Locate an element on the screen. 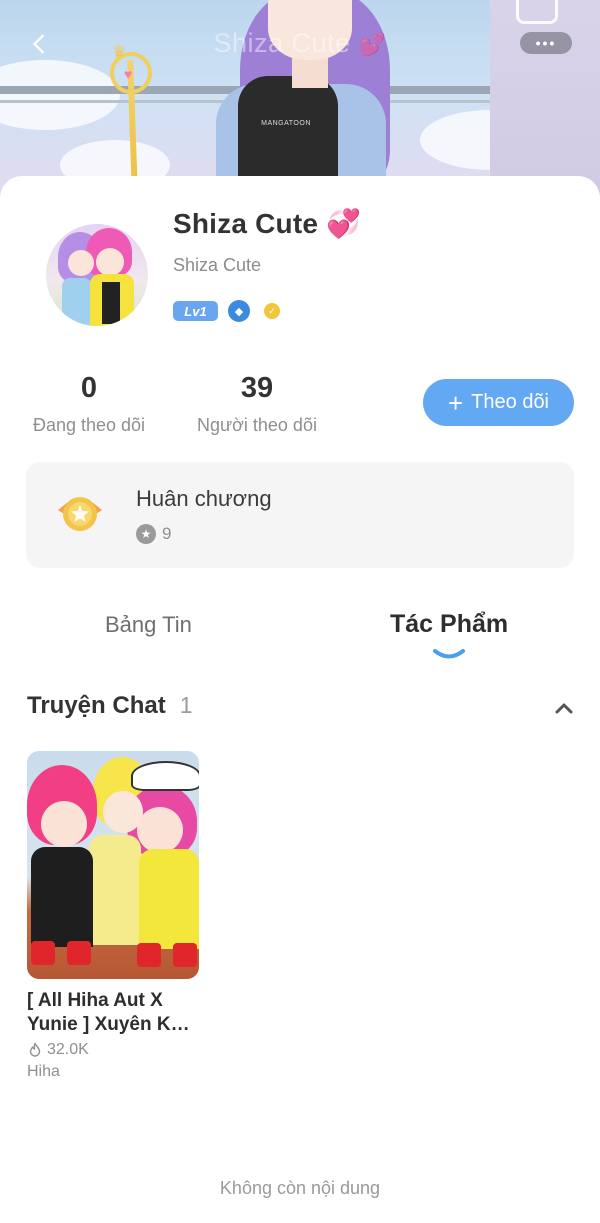 This screenshot has width=600, height=1223. work-author: Hiha is located at coordinates (43, 1071).